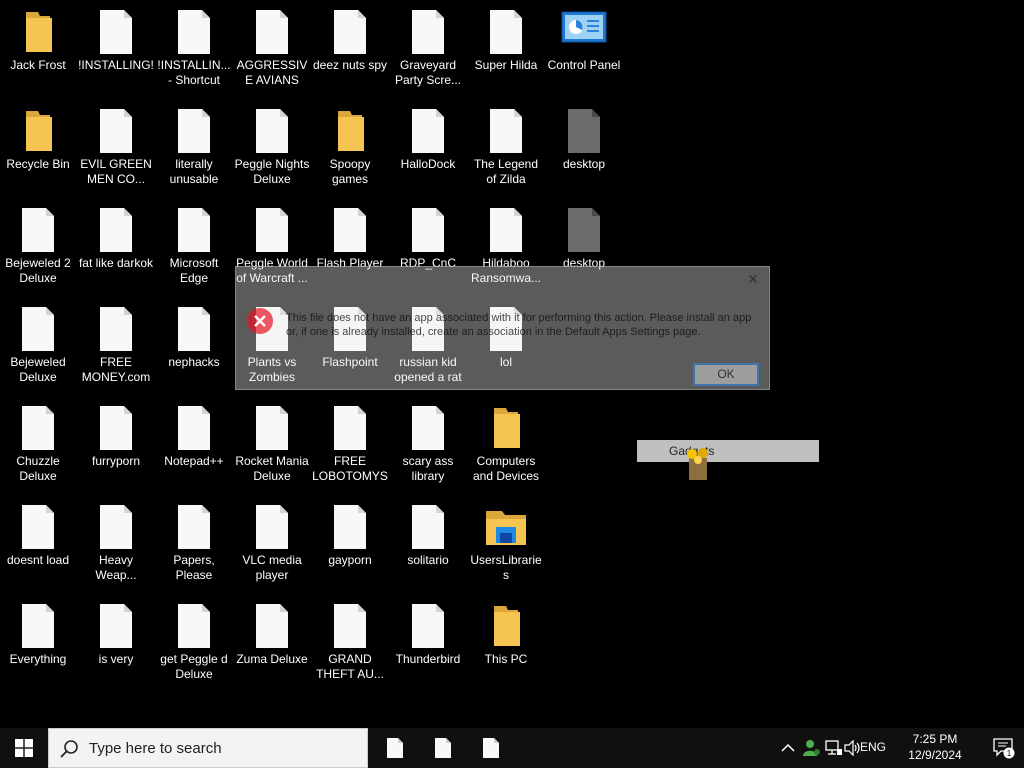  Describe the element at coordinates (506, 646) in the screenshot. I see `desktop-icon: This PC` at that location.